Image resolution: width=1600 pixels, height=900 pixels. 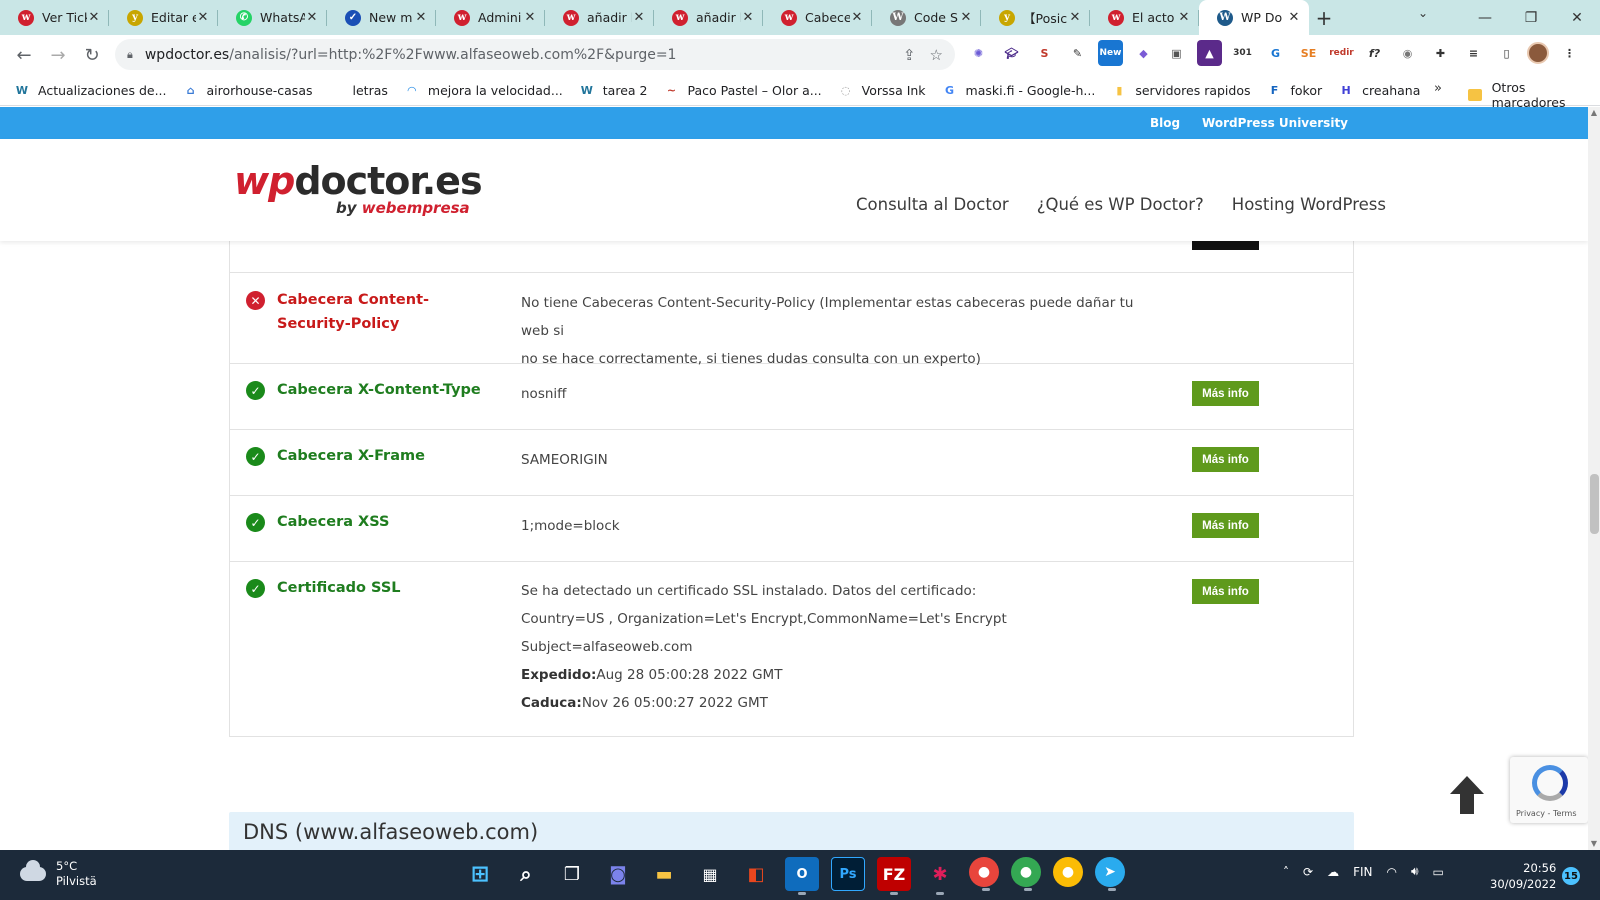 I want to click on forward-button: →, so click(x=58, y=55).